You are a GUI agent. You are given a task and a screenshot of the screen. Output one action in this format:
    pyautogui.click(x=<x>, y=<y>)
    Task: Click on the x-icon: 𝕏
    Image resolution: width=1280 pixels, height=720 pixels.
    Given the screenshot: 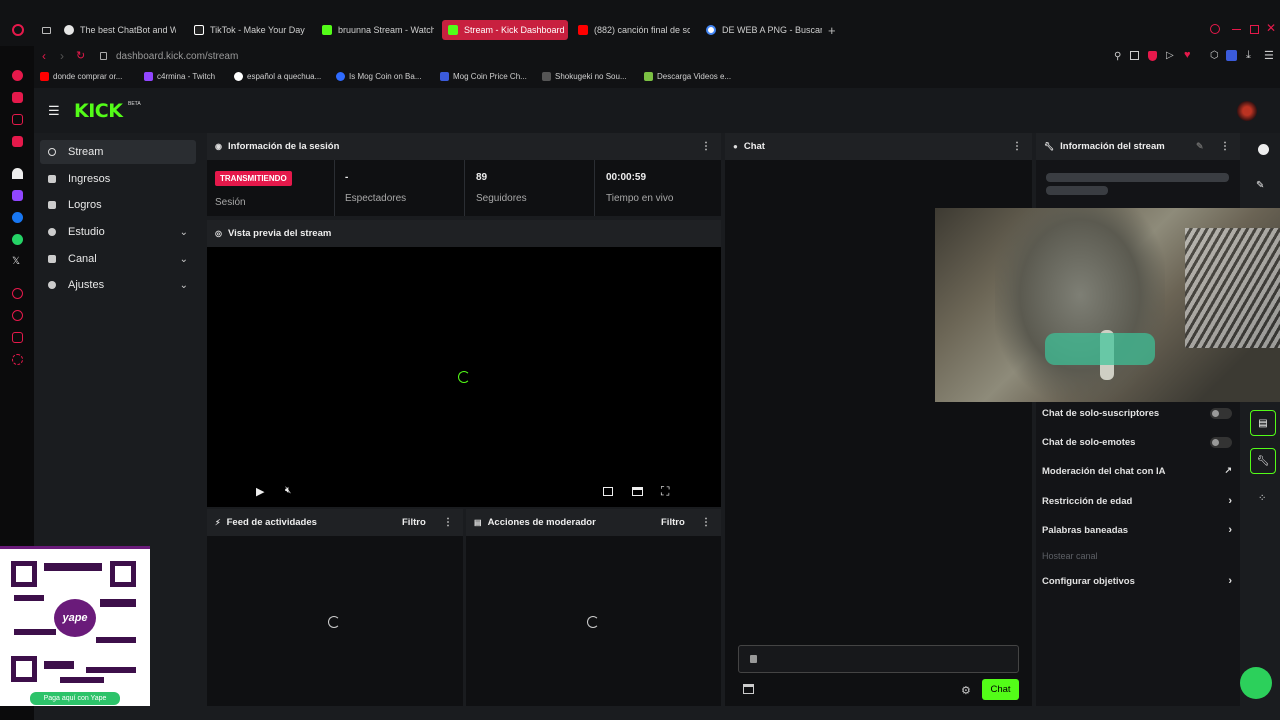 What is the action you would take?
    pyautogui.click(x=17, y=261)
    